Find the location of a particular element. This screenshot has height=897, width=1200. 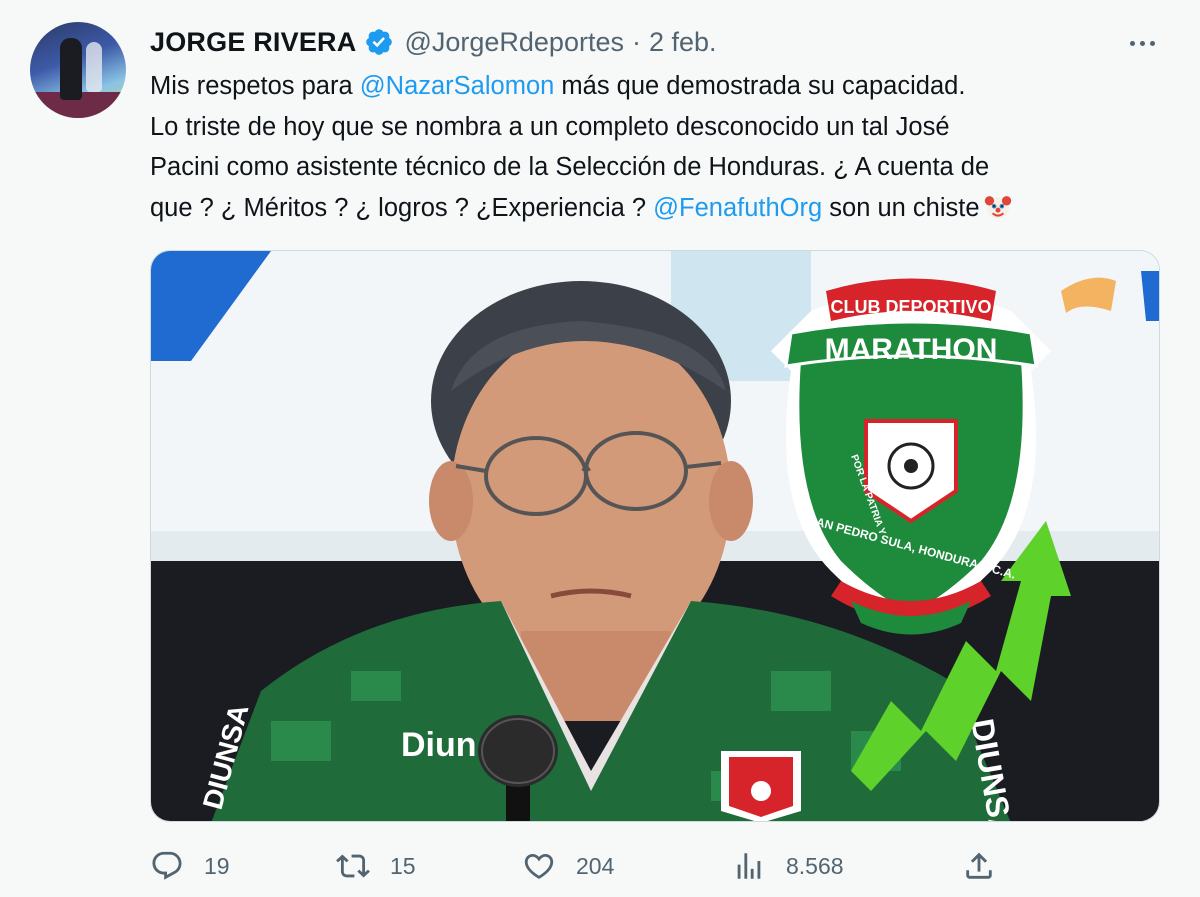

tweet-date: 2 feb. is located at coordinates (683, 42).